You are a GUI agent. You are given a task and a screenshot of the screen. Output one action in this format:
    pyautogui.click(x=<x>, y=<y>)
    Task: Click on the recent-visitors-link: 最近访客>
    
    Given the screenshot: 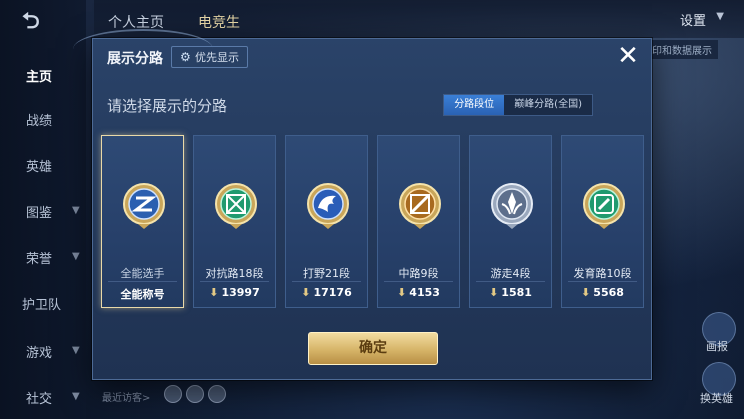 What is the action you would take?
    pyautogui.click(x=126, y=396)
    